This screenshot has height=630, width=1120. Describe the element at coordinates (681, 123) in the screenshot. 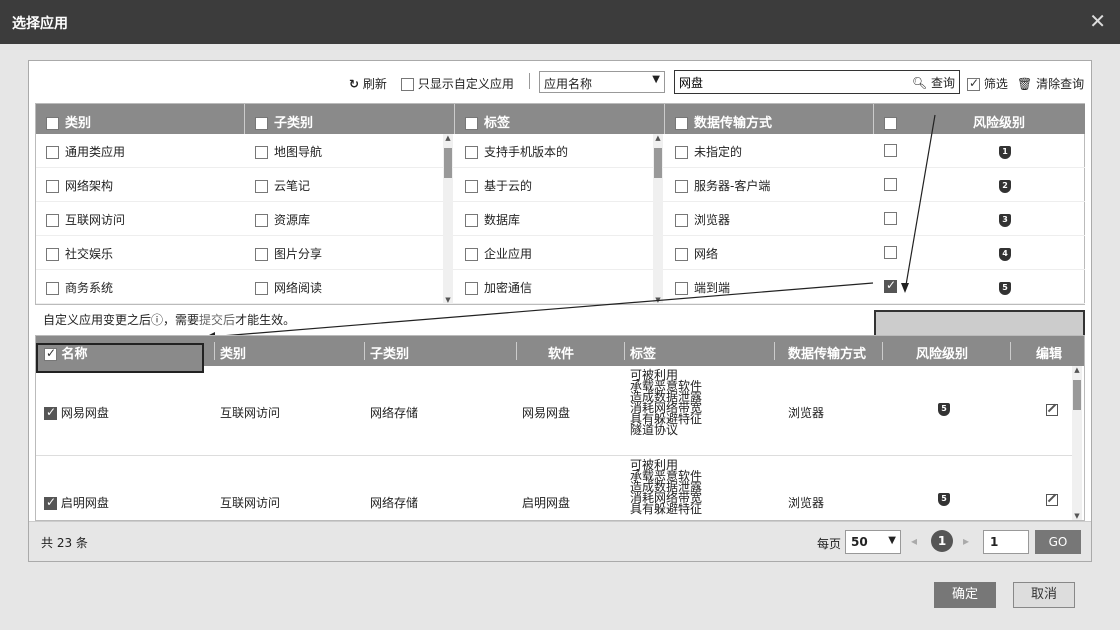

I see `transfer-select-all` at that location.